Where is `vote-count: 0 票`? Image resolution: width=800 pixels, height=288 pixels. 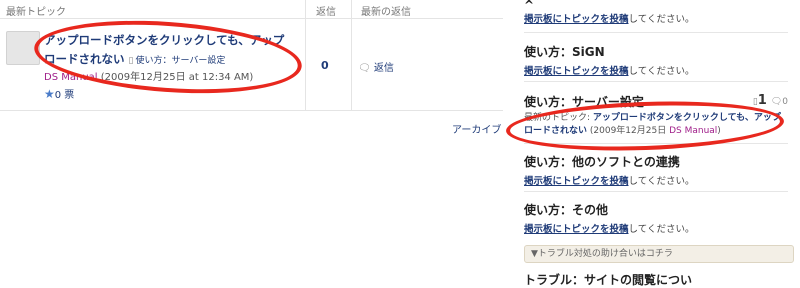
vote-count: 0 票 is located at coordinates (64, 95).